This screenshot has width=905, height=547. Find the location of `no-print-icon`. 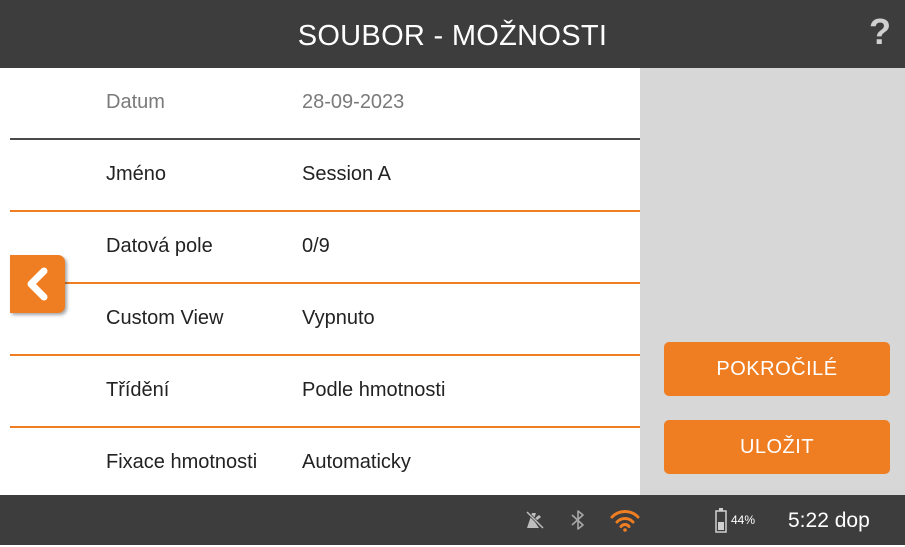

no-print-icon is located at coordinates (535, 520).